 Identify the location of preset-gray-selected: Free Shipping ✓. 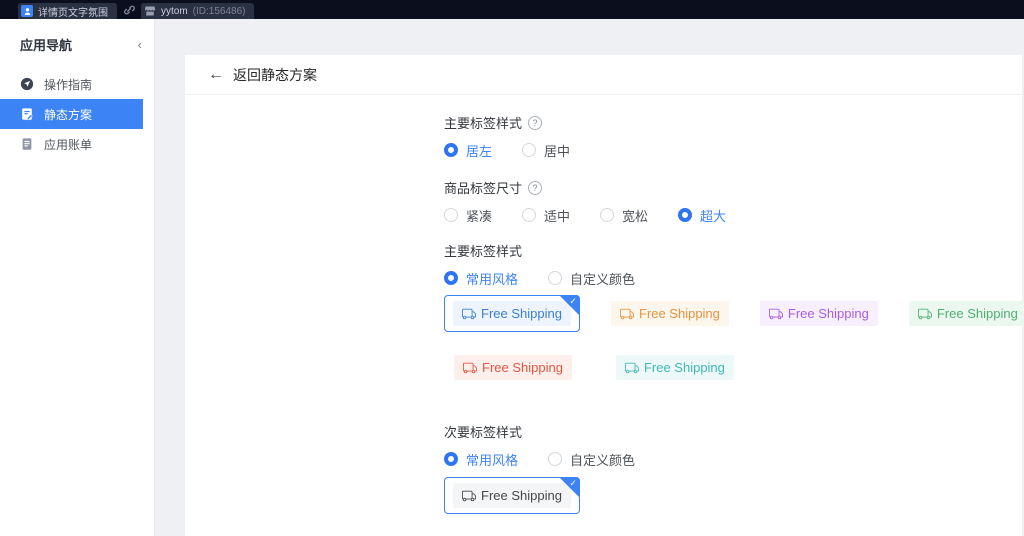
(512, 495).